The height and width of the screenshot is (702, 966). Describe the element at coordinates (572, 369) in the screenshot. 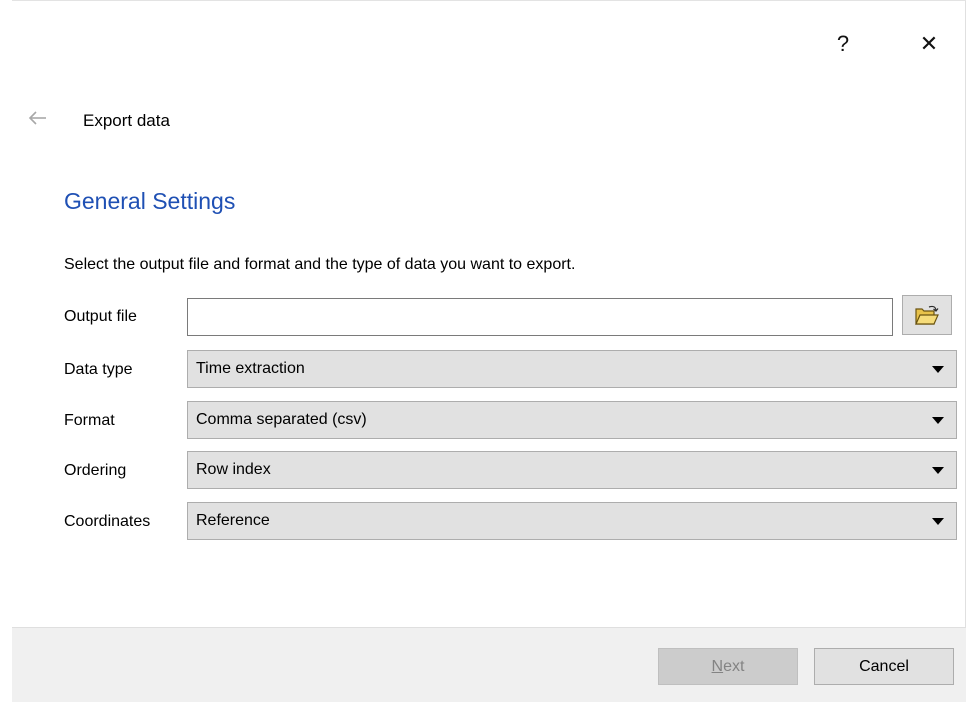

I see `data-type-select: Time extraction` at that location.